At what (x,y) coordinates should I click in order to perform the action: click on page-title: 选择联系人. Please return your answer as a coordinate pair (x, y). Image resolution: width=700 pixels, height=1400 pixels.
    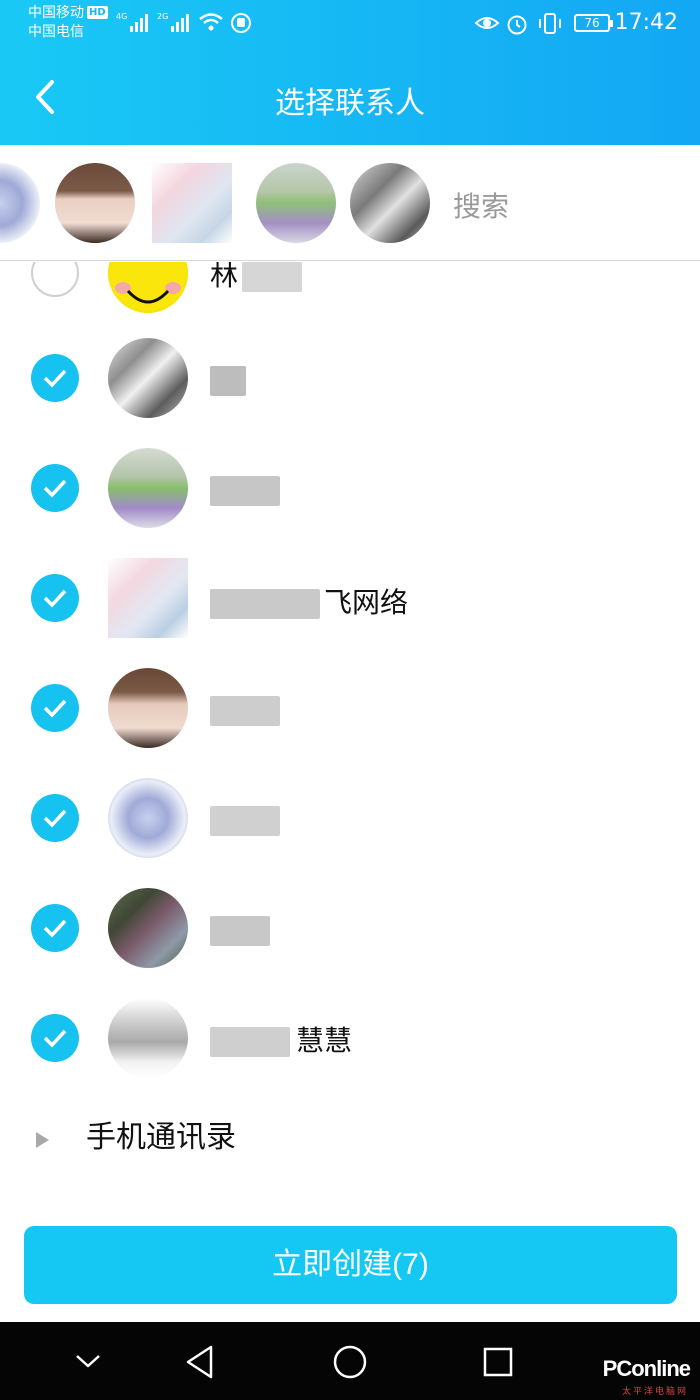
    Looking at the image, I should click on (350, 103).